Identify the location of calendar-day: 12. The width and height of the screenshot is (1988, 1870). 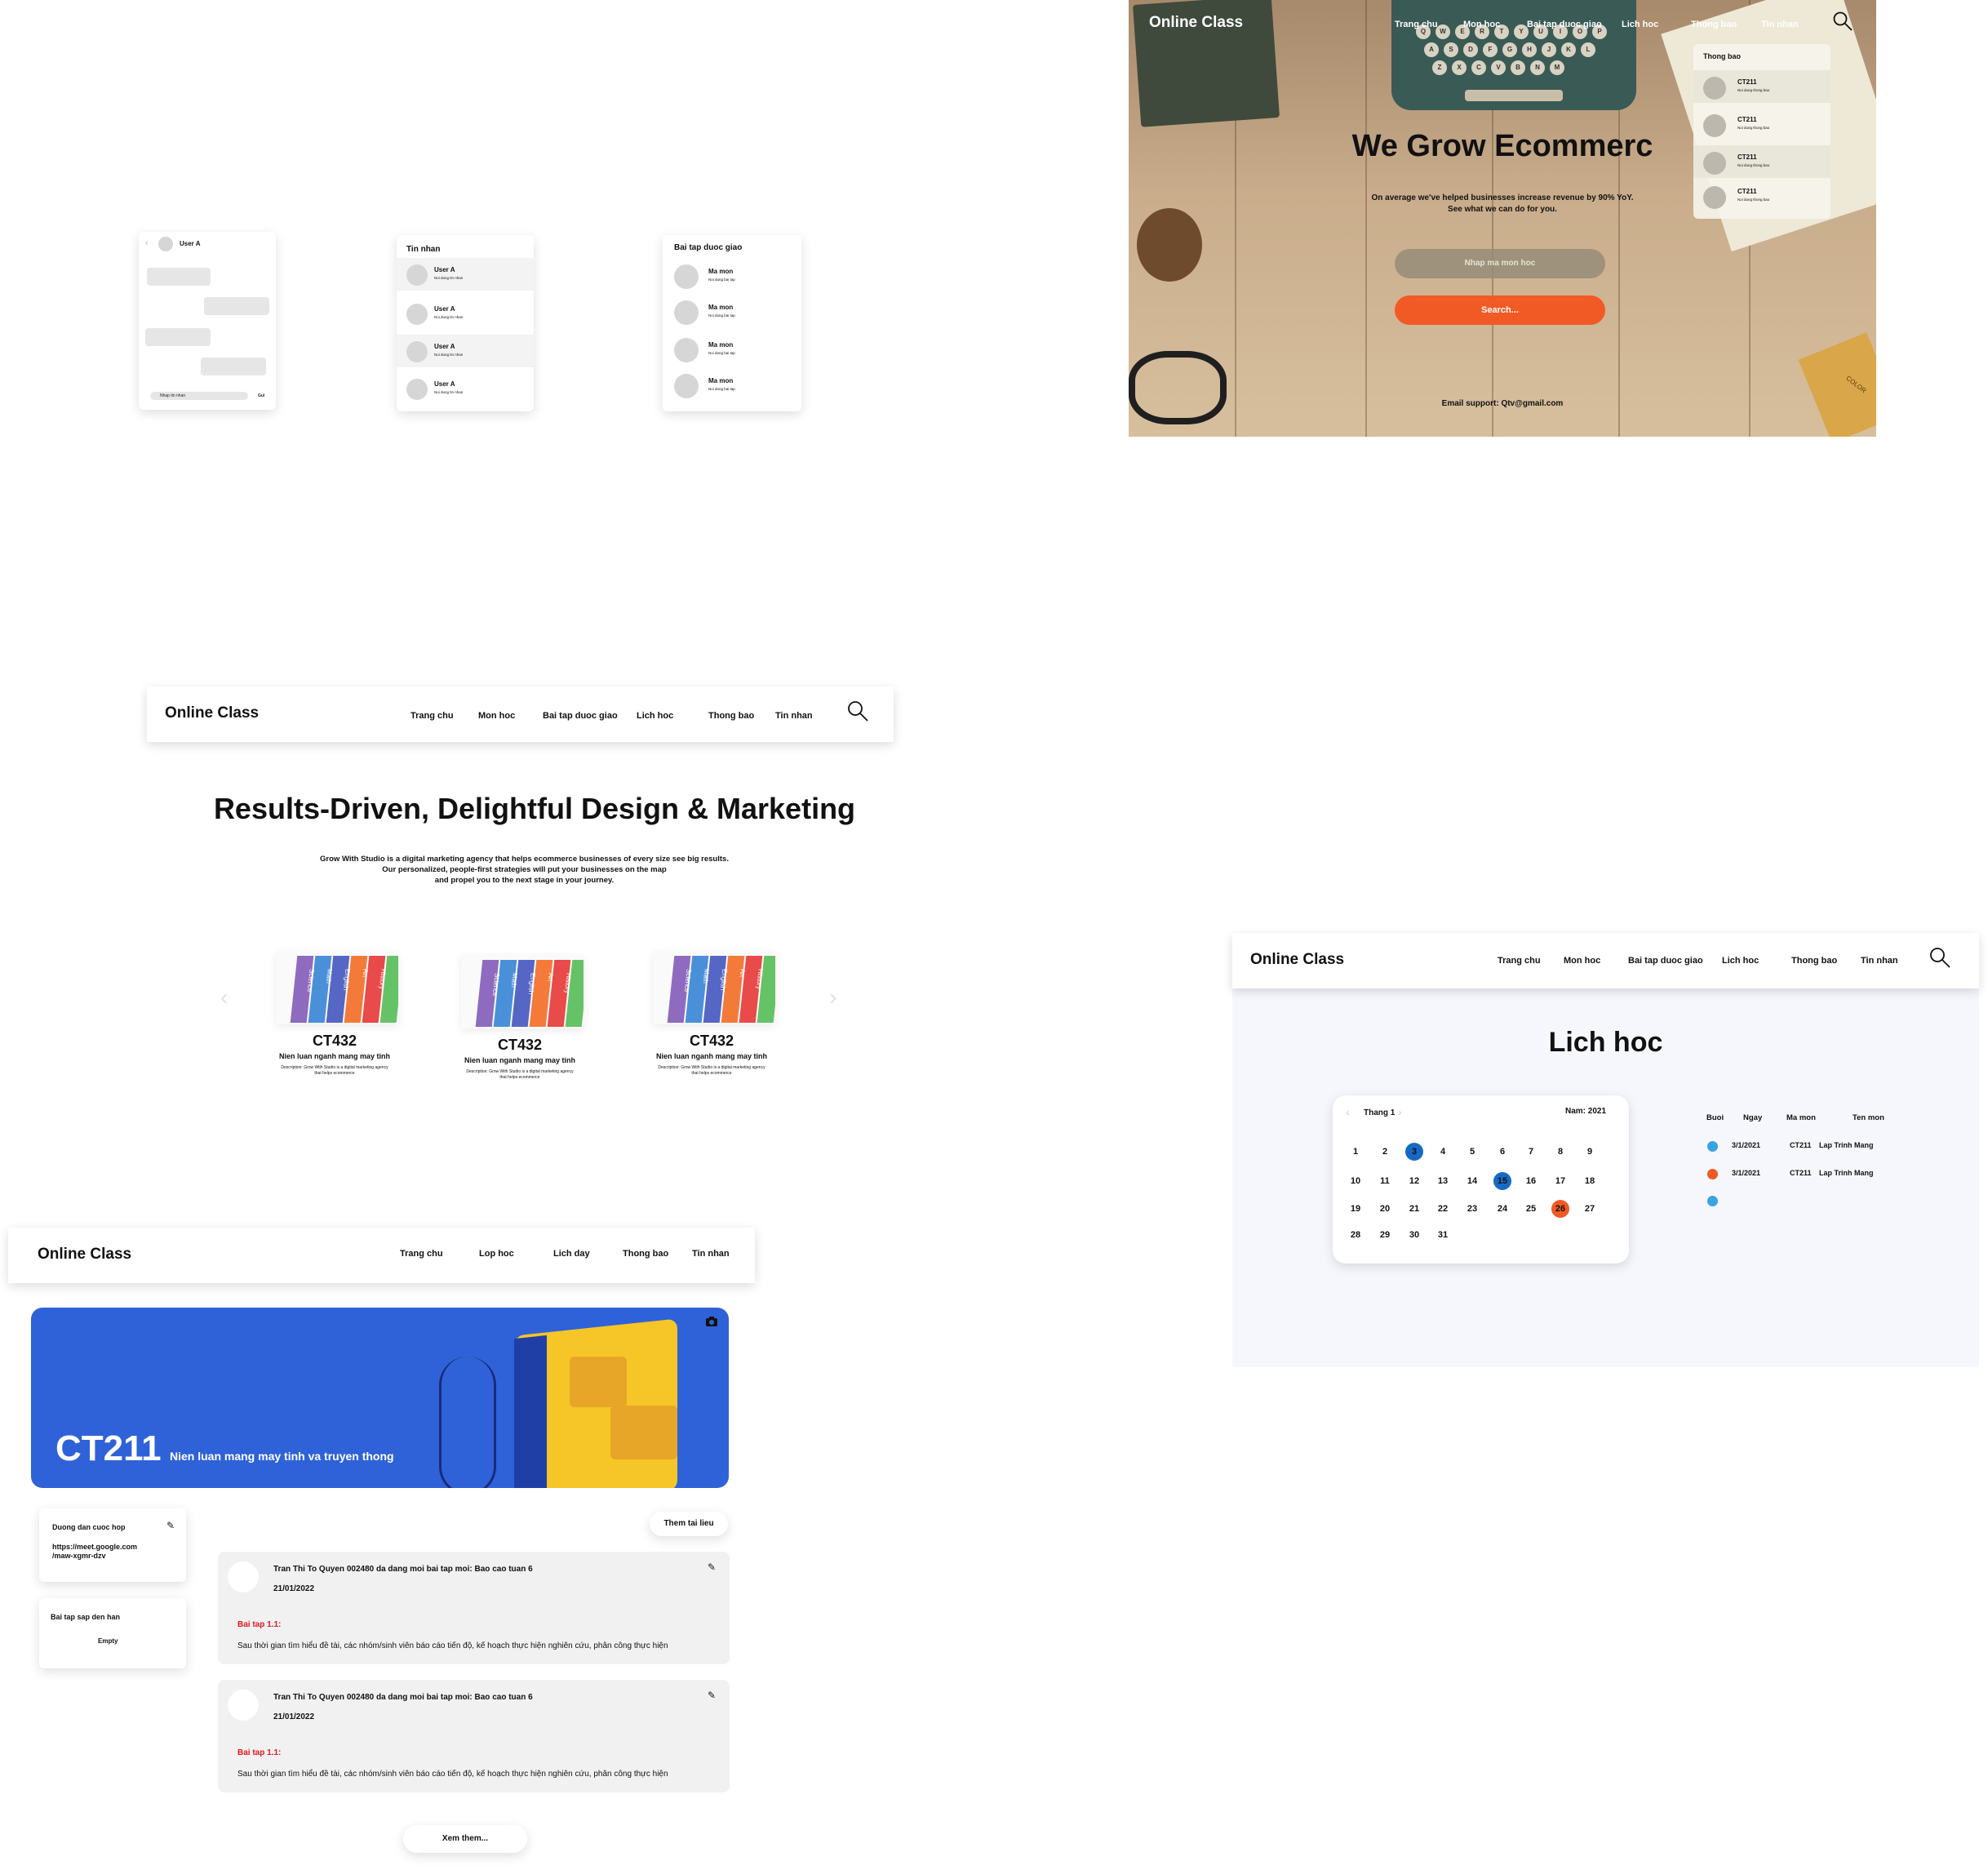
(1414, 1181).